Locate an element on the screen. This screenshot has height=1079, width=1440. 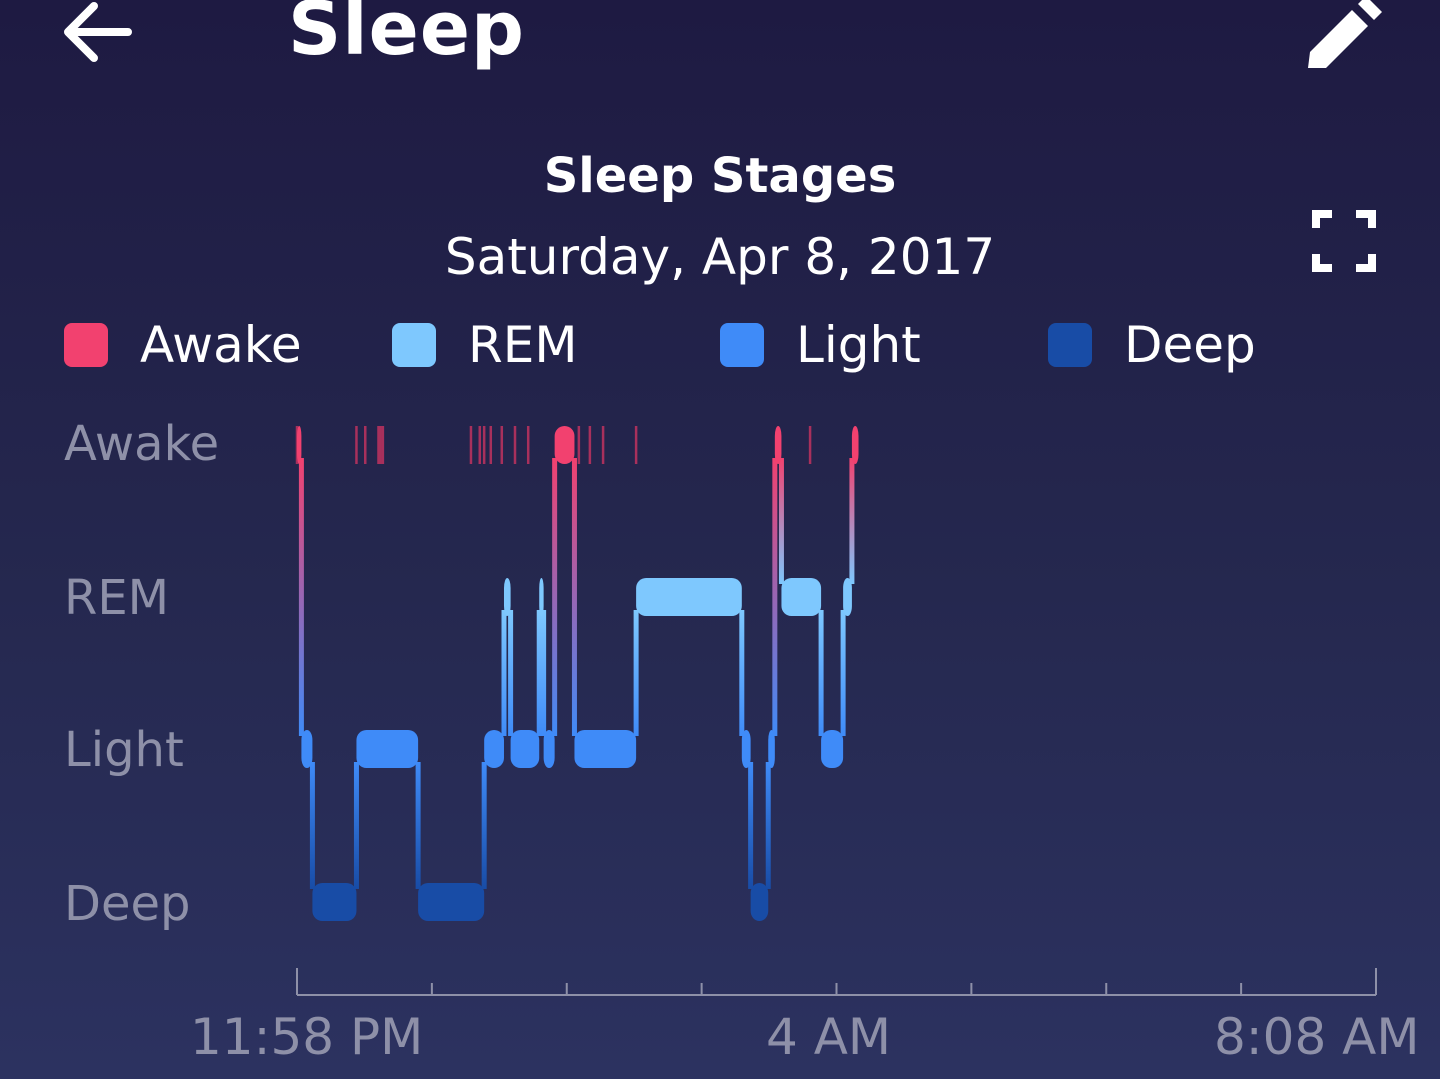
x-label-end: 8:08 AM is located at coordinates (1317, 1037).